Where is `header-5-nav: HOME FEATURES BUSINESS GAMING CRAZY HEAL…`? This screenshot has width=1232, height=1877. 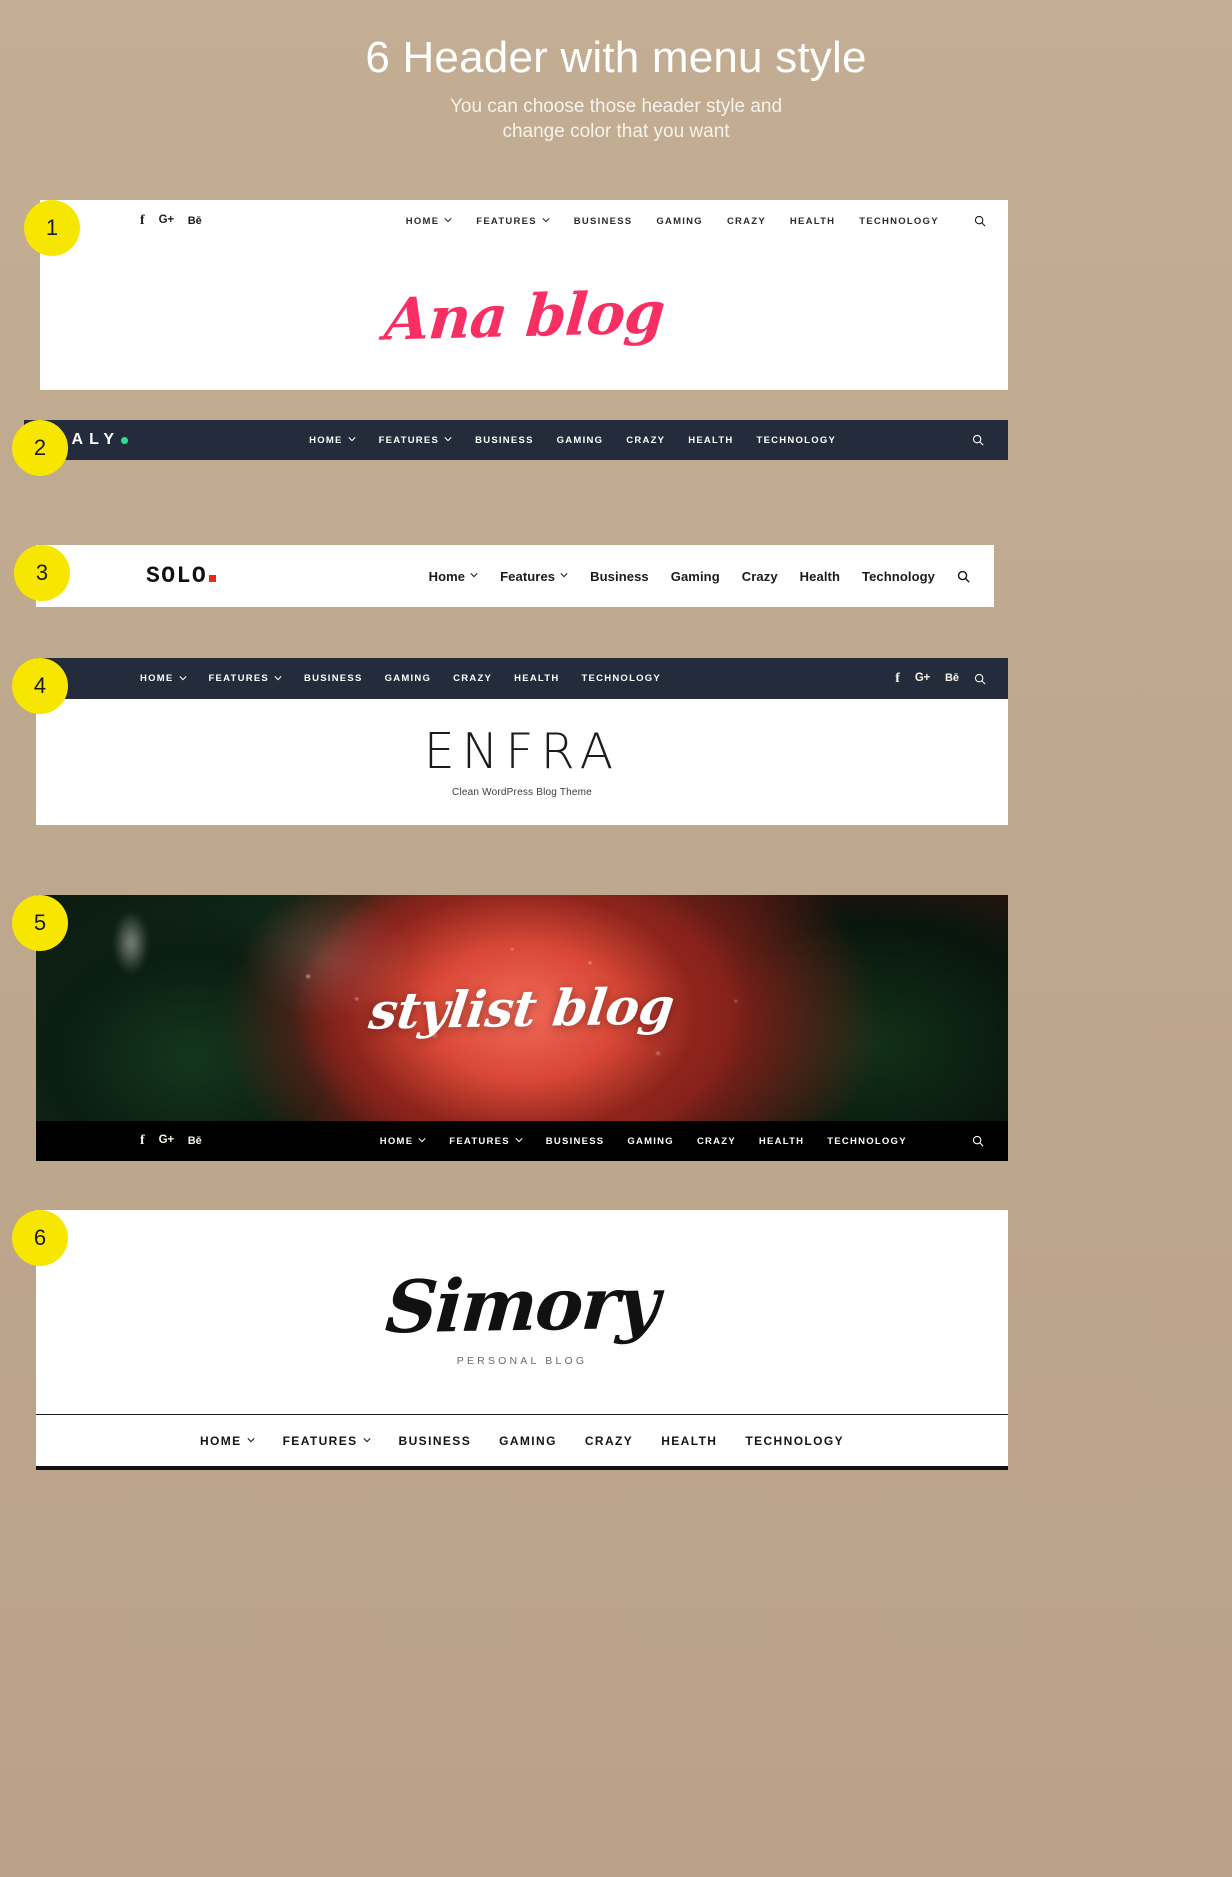 header-5-nav: HOME FEATURES BUSINESS GAMING CRAZY HEAL… is located at coordinates (643, 1141).